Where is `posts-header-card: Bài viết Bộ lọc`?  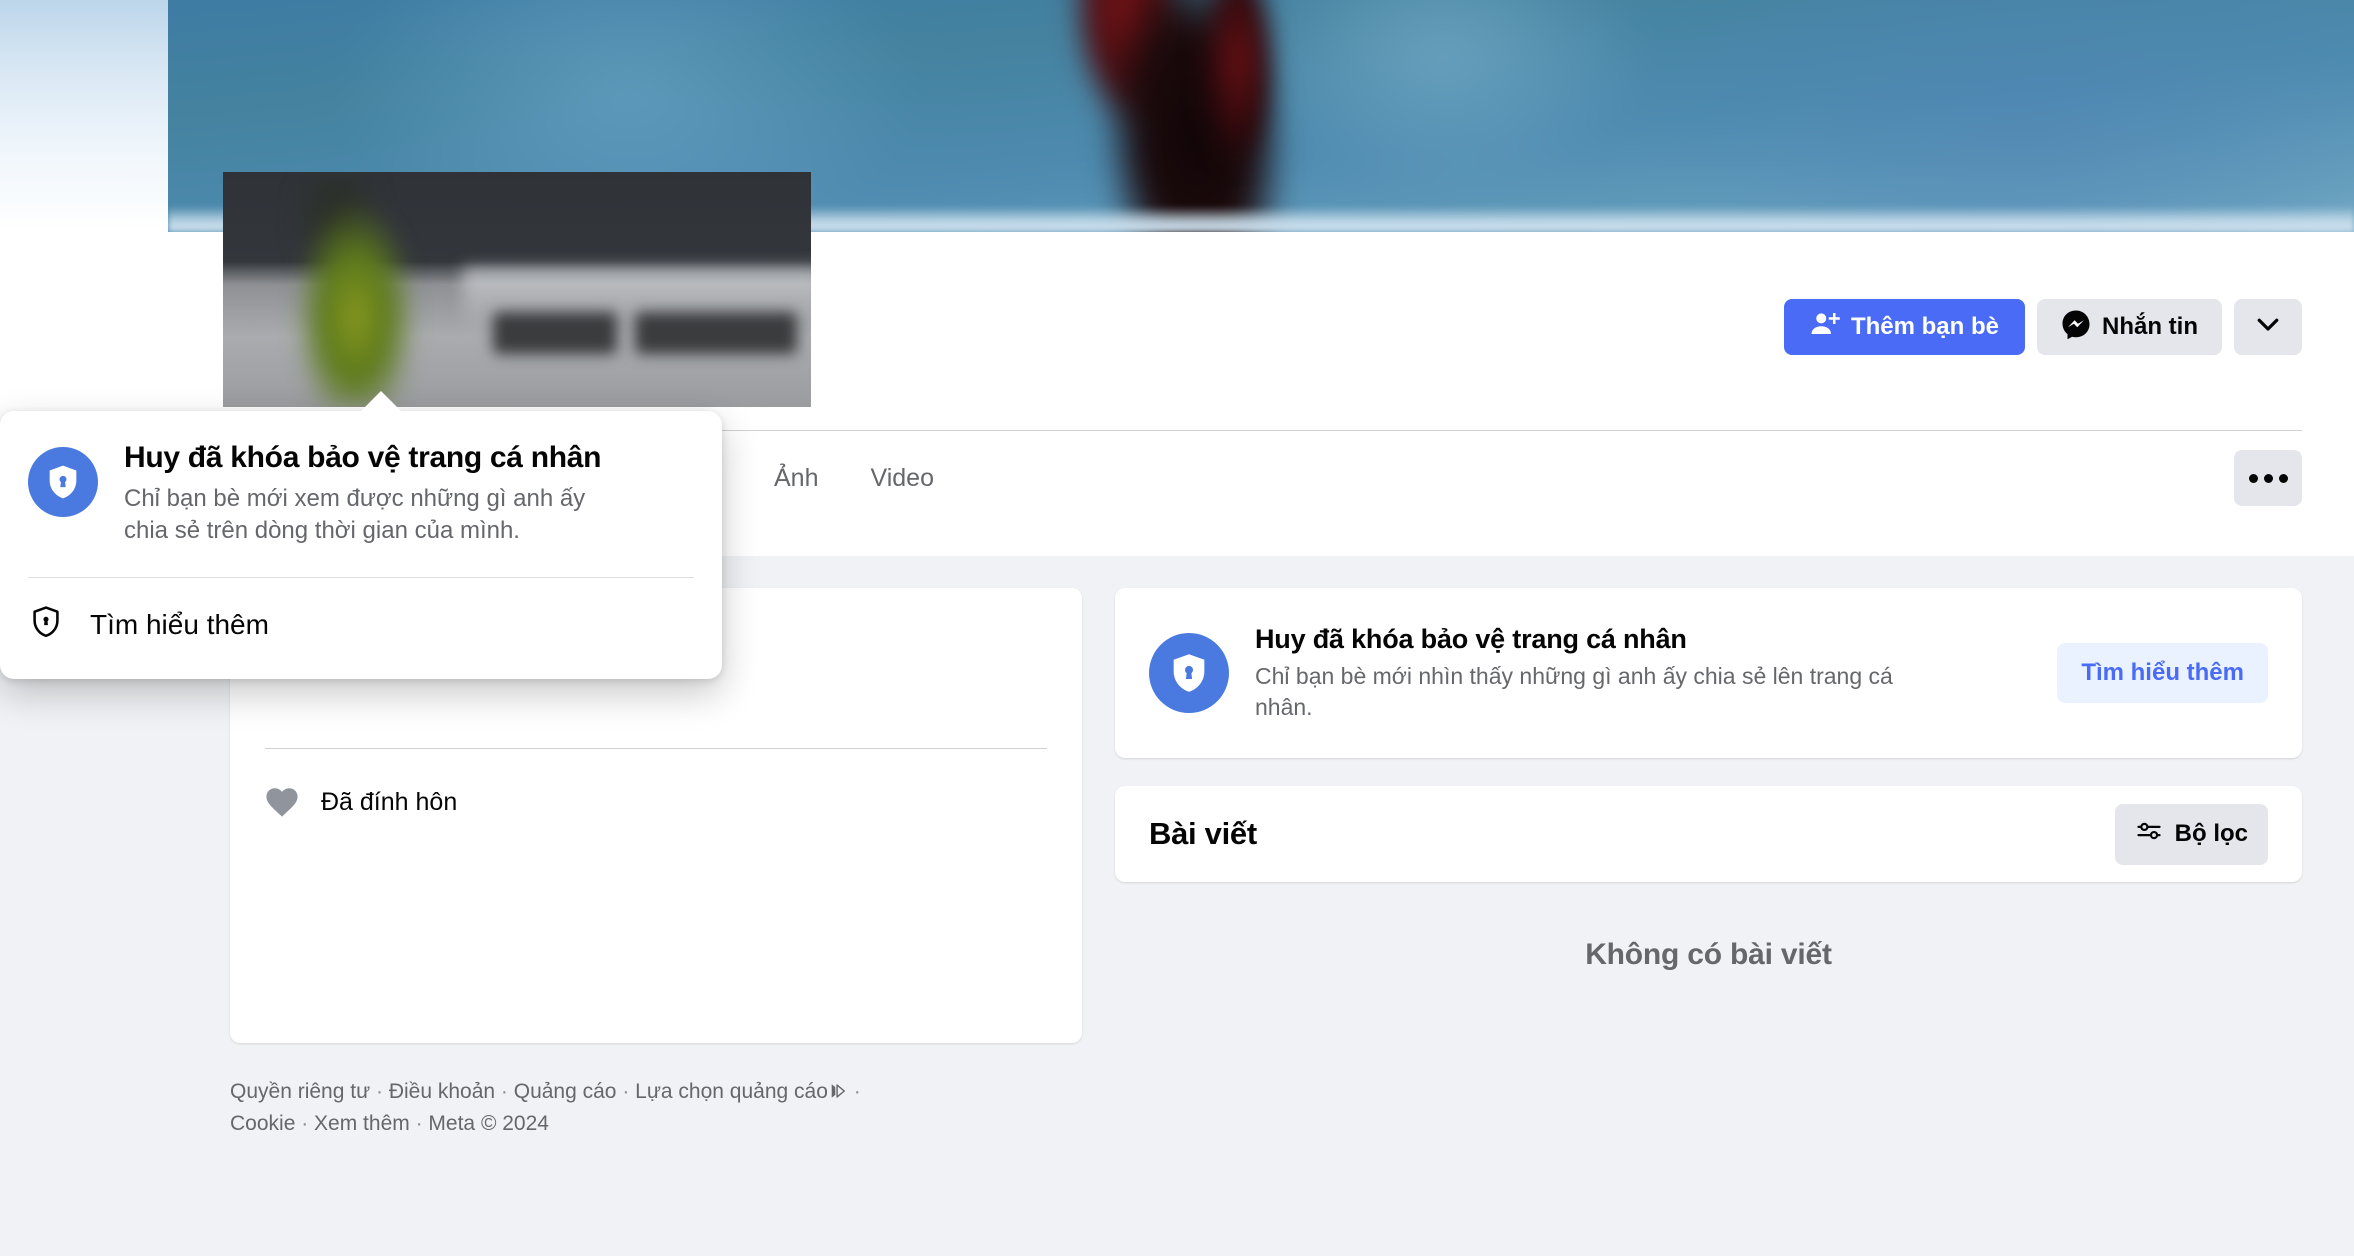 posts-header-card: Bài viết Bộ lọc is located at coordinates (1708, 834).